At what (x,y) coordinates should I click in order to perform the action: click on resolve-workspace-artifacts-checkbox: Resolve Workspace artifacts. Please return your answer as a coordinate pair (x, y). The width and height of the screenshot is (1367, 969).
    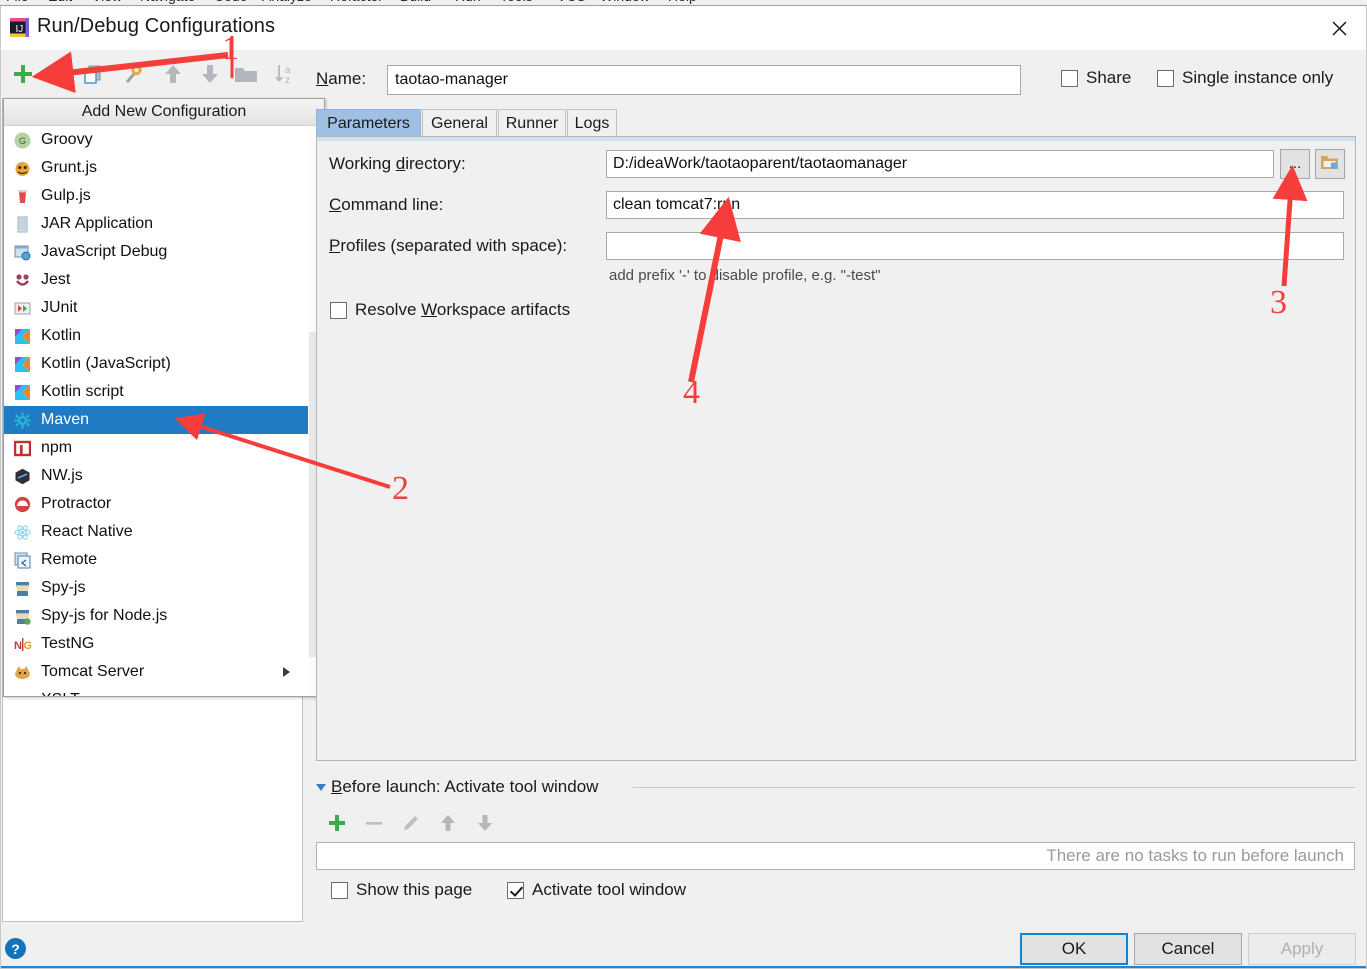
    Looking at the image, I should click on (450, 310).